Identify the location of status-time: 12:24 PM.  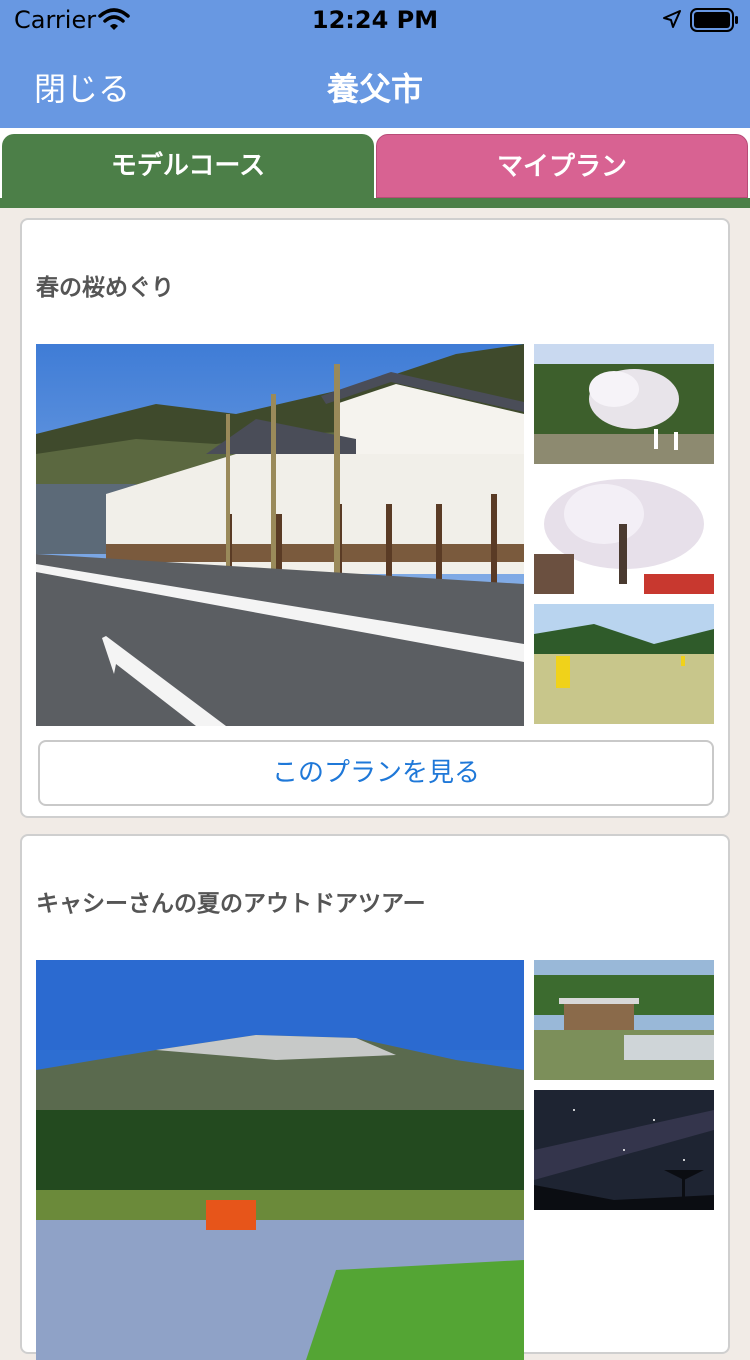
(375, 20).